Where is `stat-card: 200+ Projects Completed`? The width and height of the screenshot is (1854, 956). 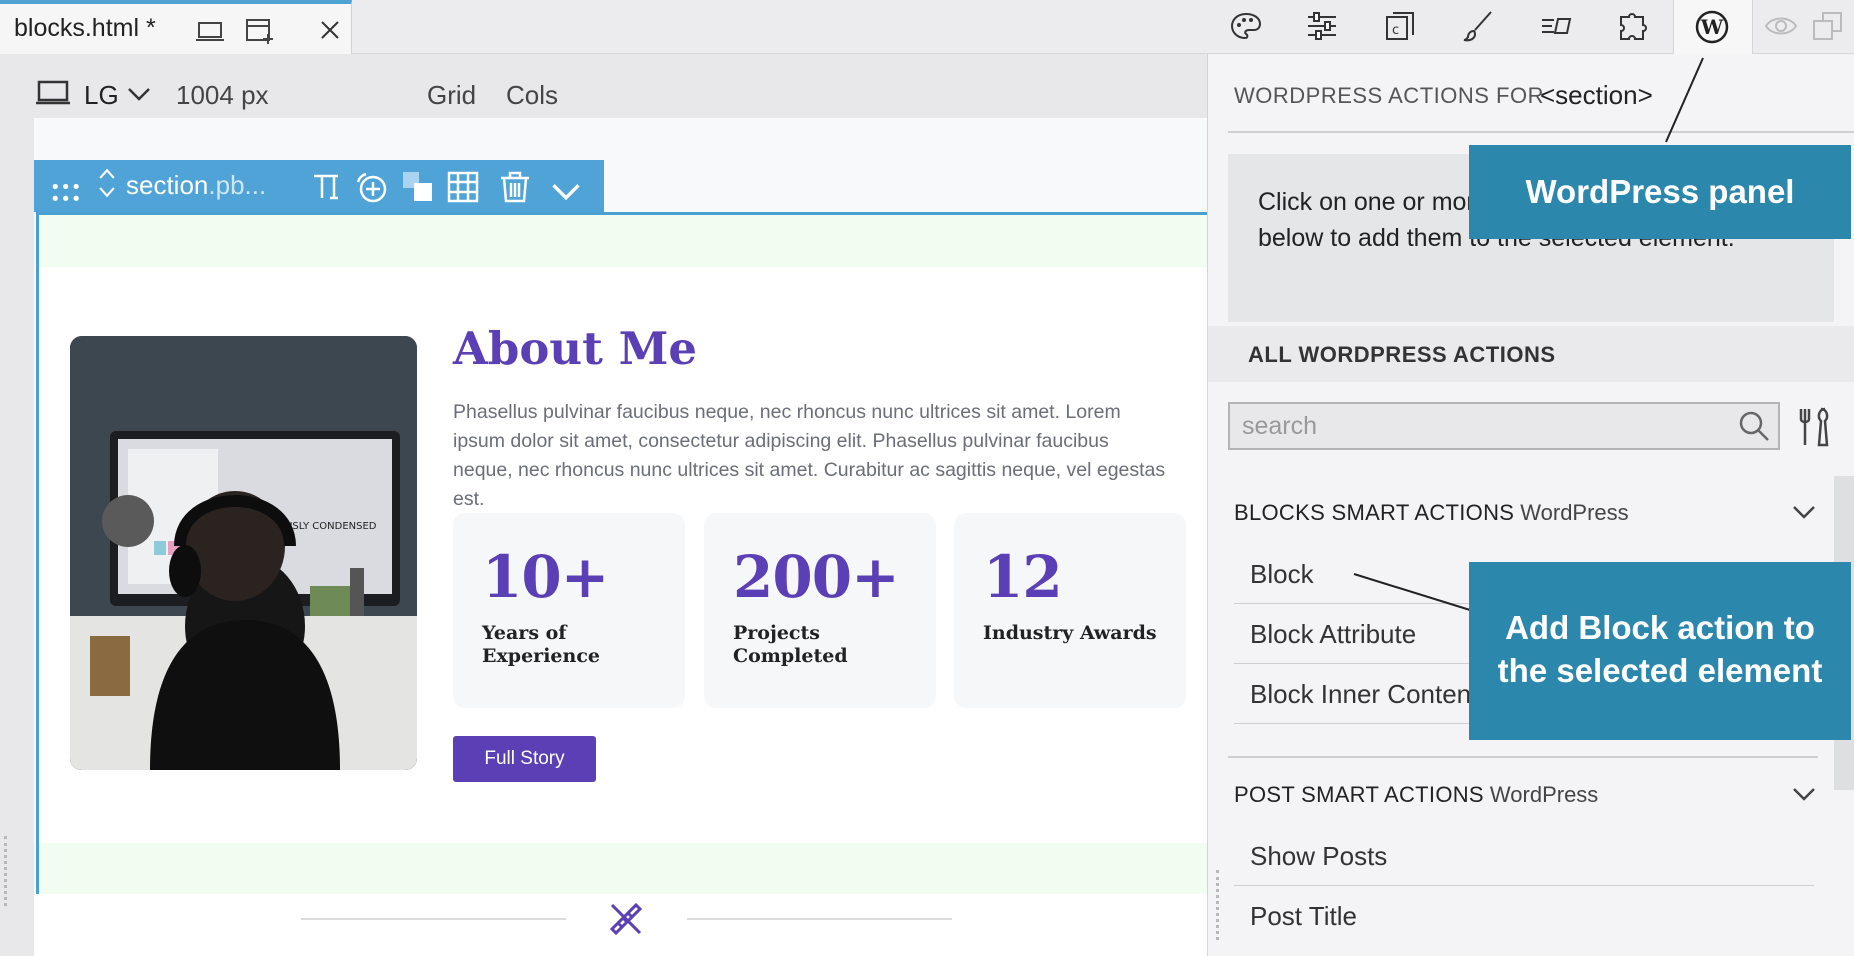 stat-card: 200+ Projects Completed is located at coordinates (820, 610).